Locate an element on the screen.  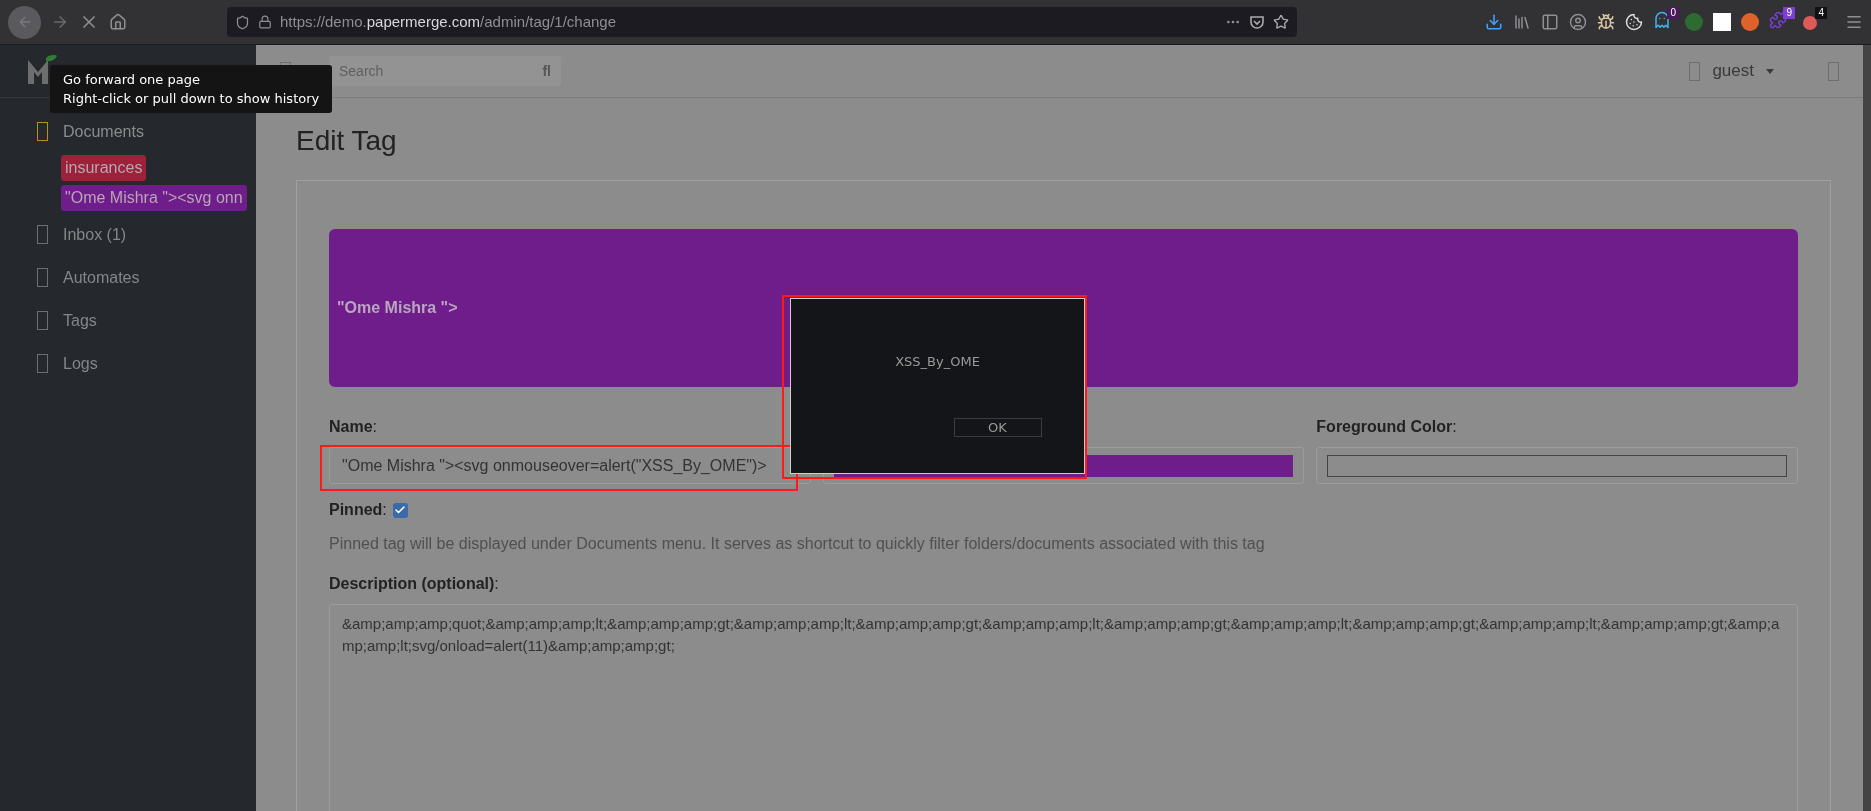
forward-icon is located at coordinates (60, 22).